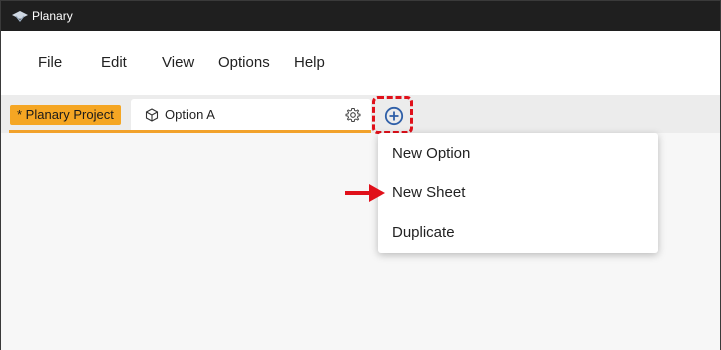  What do you see at coordinates (518, 193) in the screenshot?
I see `add-dropdown-menu: New Option New Sheet Duplicate` at bounding box center [518, 193].